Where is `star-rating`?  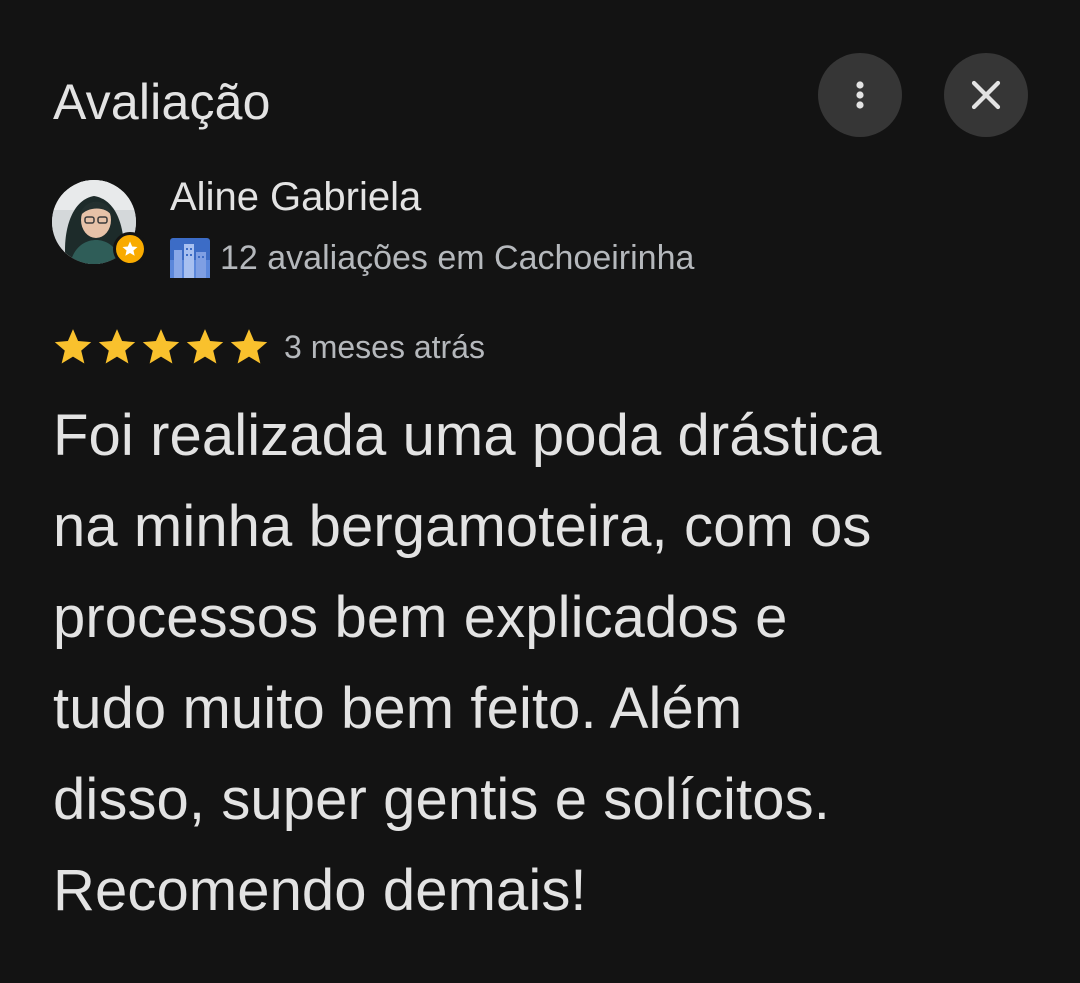 star-rating is located at coordinates (161, 347).